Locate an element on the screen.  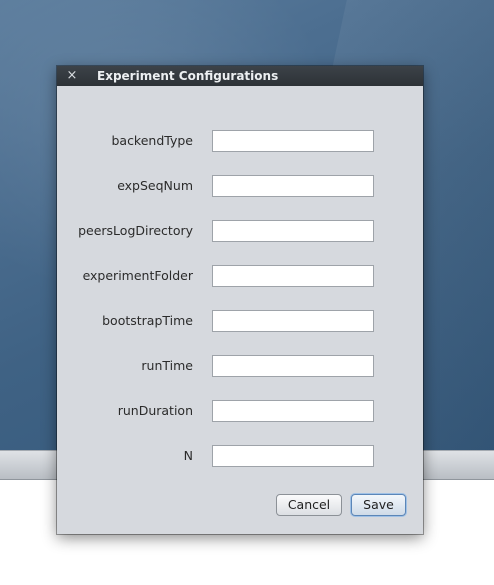
dialog-title: Experiment Configurations is located at coordinates (188, 76).